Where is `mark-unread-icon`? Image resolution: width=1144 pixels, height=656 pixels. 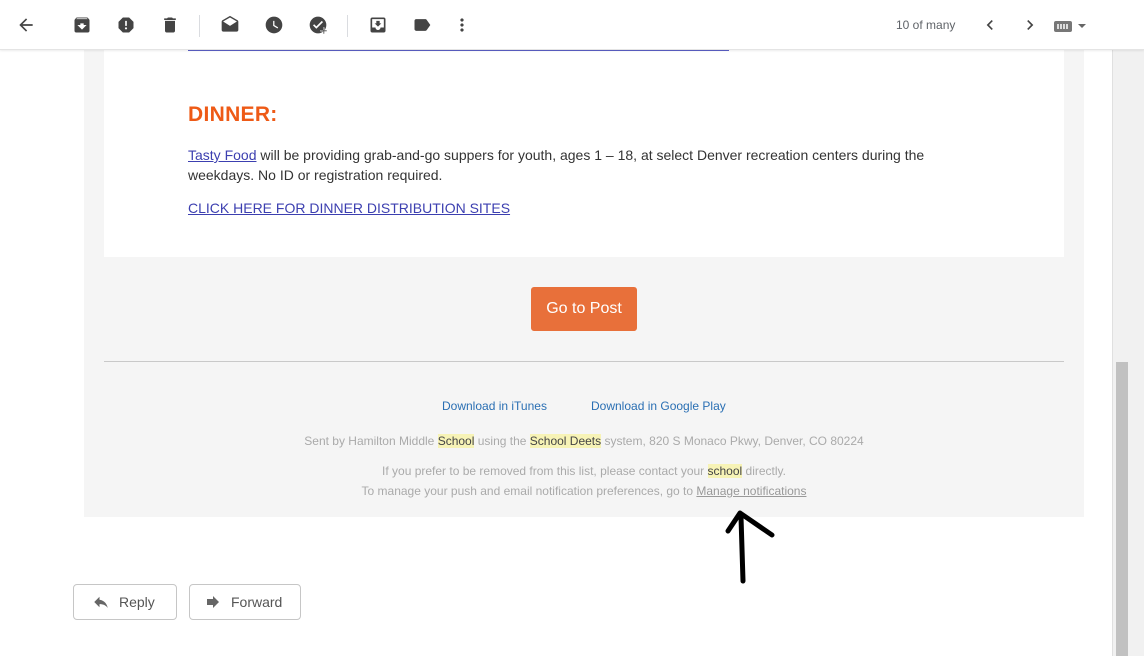 mark-unread-icon is located at coordinates (230, 25).